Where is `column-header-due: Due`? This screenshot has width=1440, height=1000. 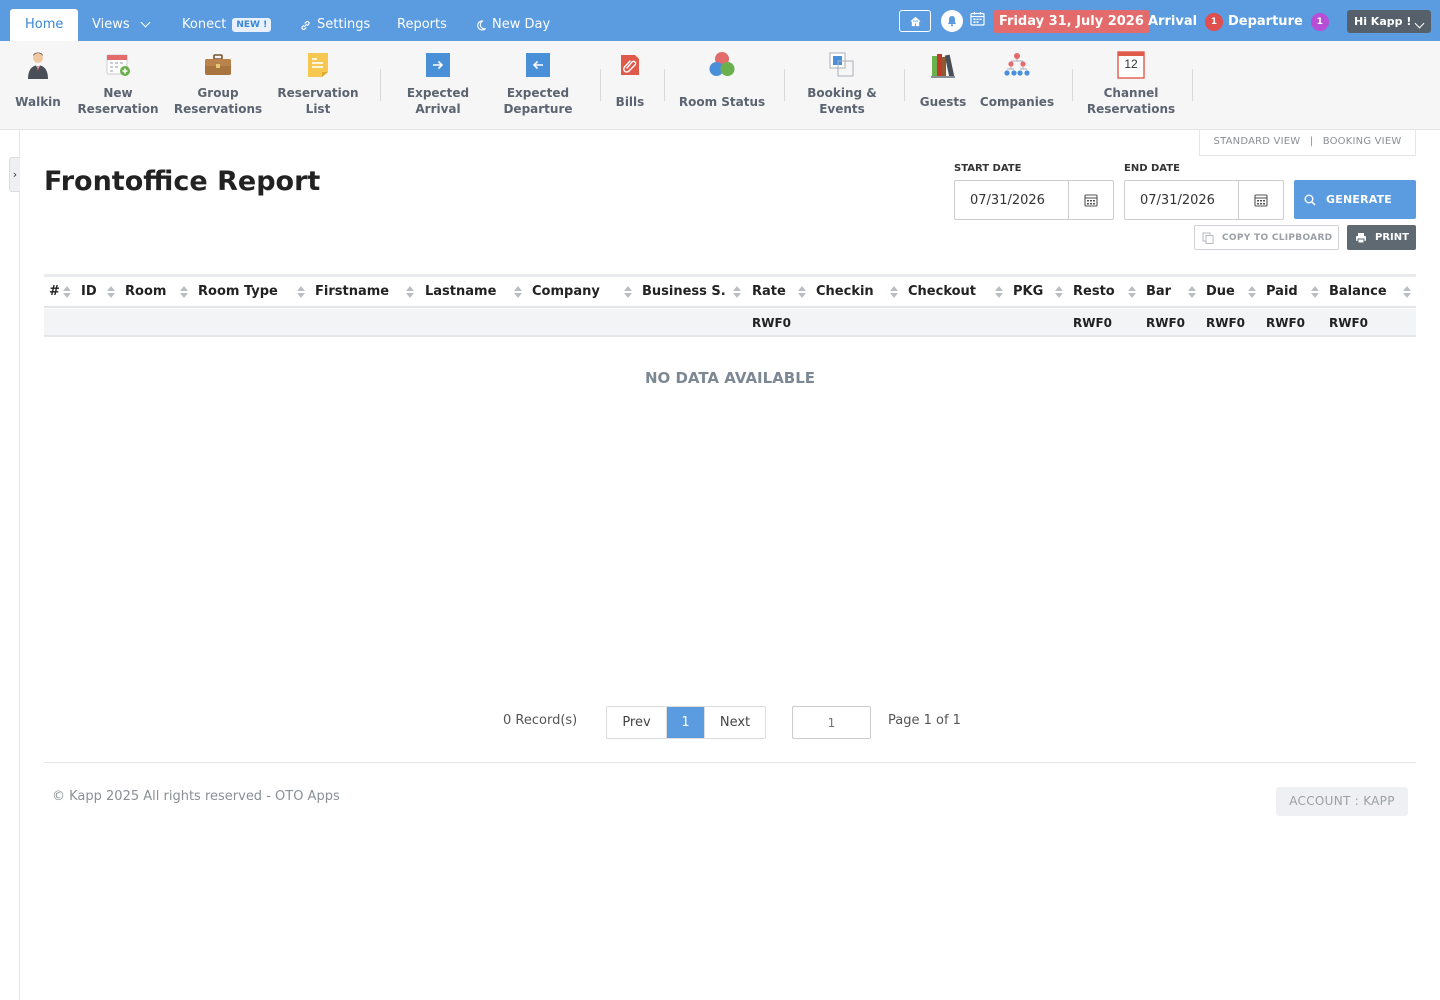 column-header-due: Due is located at coordinates (1220, 292).